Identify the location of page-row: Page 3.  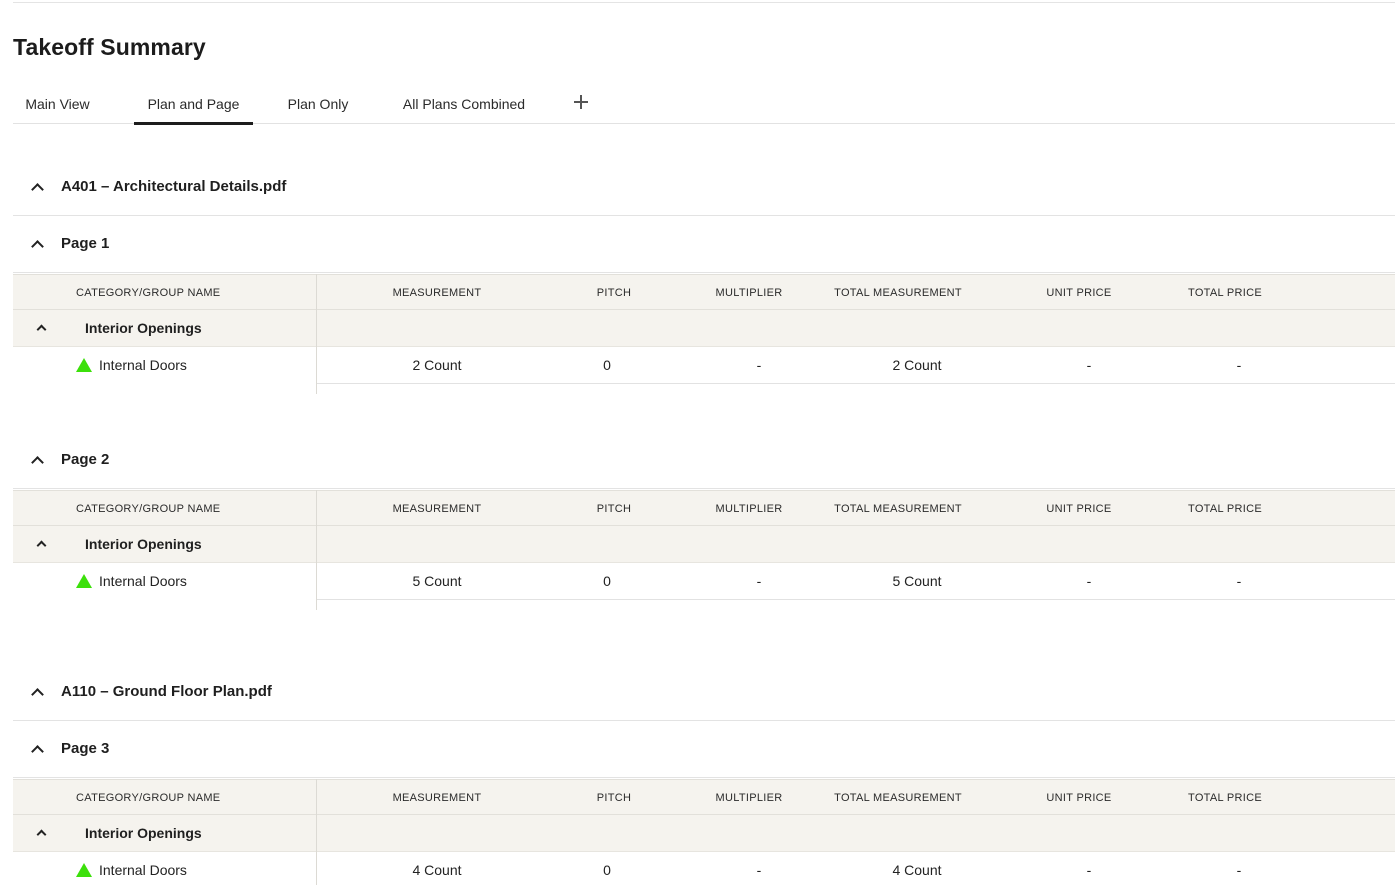
(704, 749).